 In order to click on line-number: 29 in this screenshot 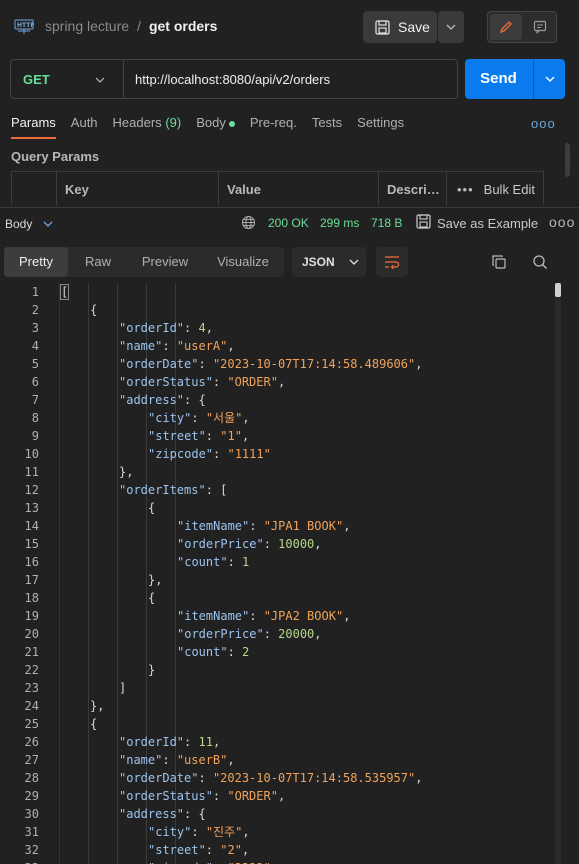, I will do `click(31, 796)`.